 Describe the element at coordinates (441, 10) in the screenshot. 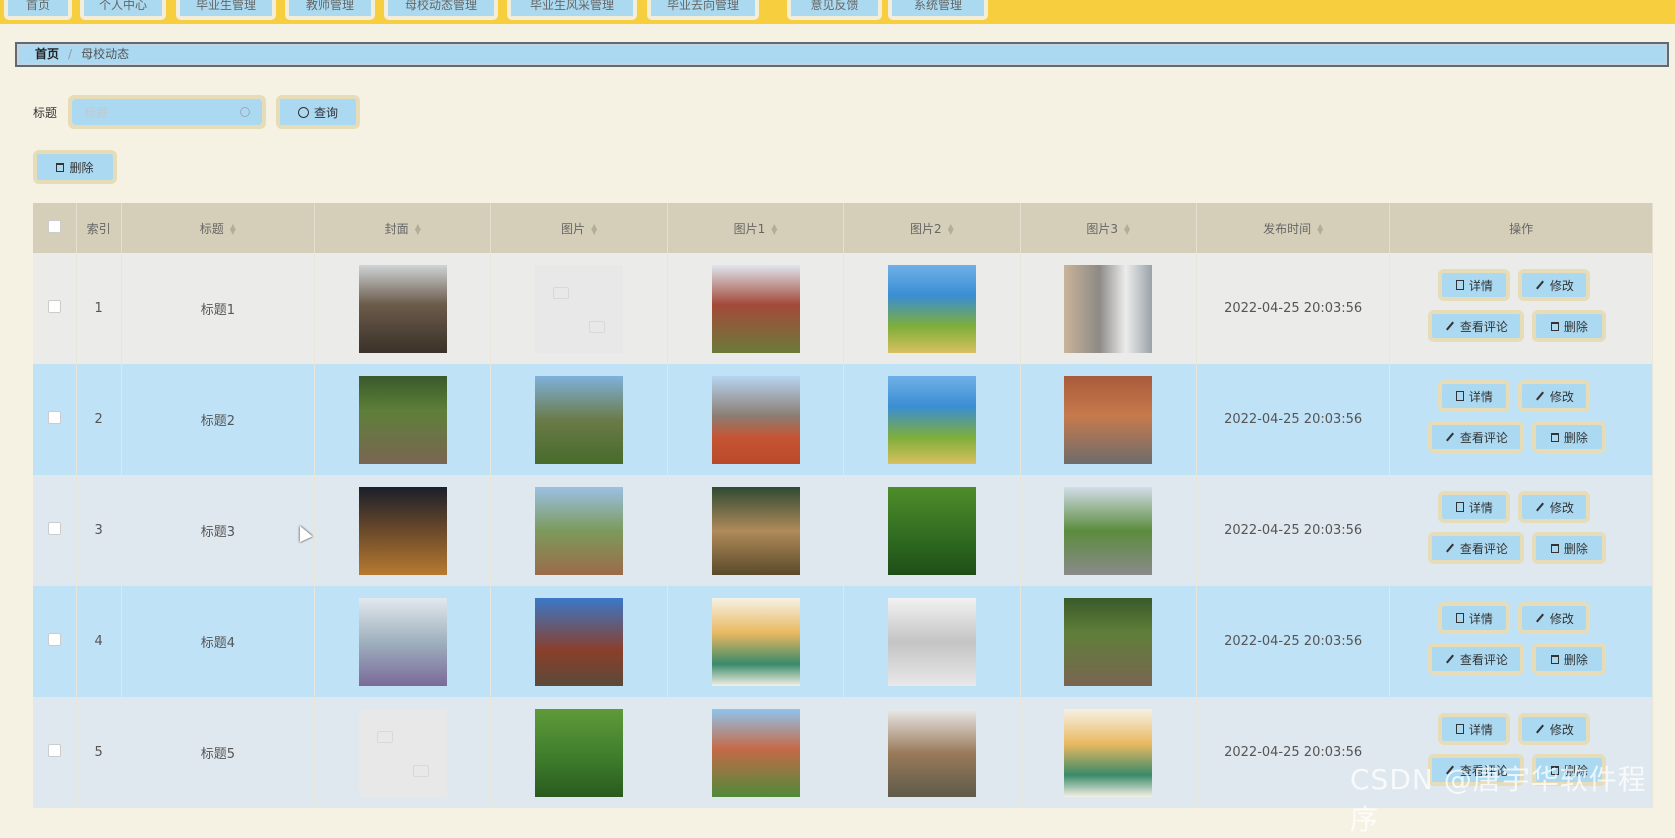

I see `nav-school-news: 母校动态管理` at that location.